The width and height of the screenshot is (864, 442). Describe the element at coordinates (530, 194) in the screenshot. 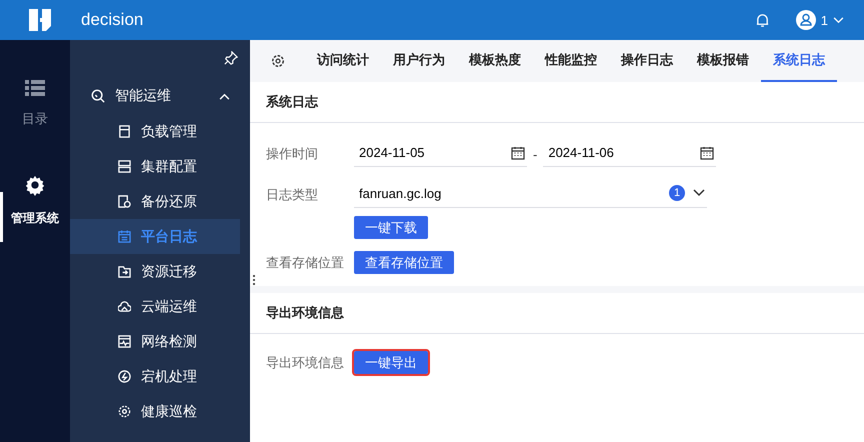

I see `log-type-select: fanruan.gc.log 1` at that location.